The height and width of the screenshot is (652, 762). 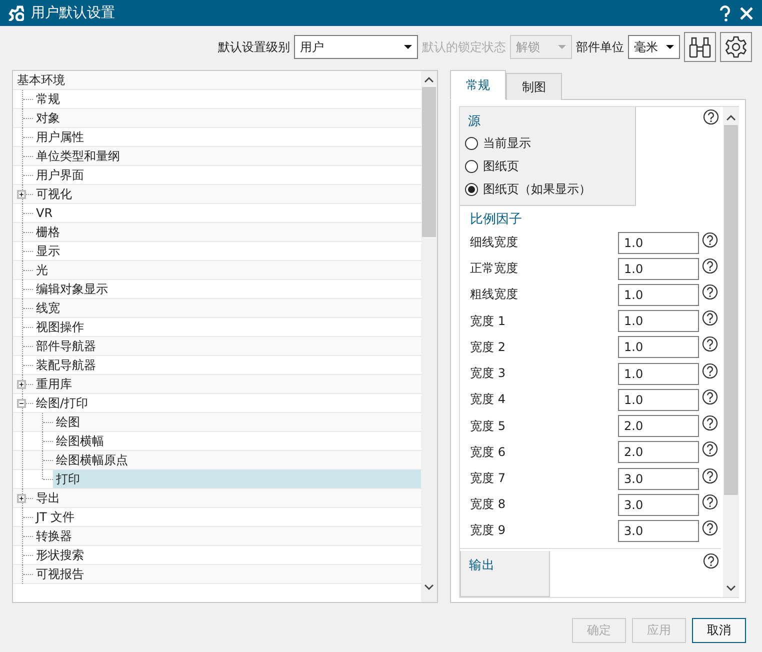 What do you see at coordinates (488, 399) in the screenshot?
I see `field-label: 宽度 4` at bounding box center [488, 399].